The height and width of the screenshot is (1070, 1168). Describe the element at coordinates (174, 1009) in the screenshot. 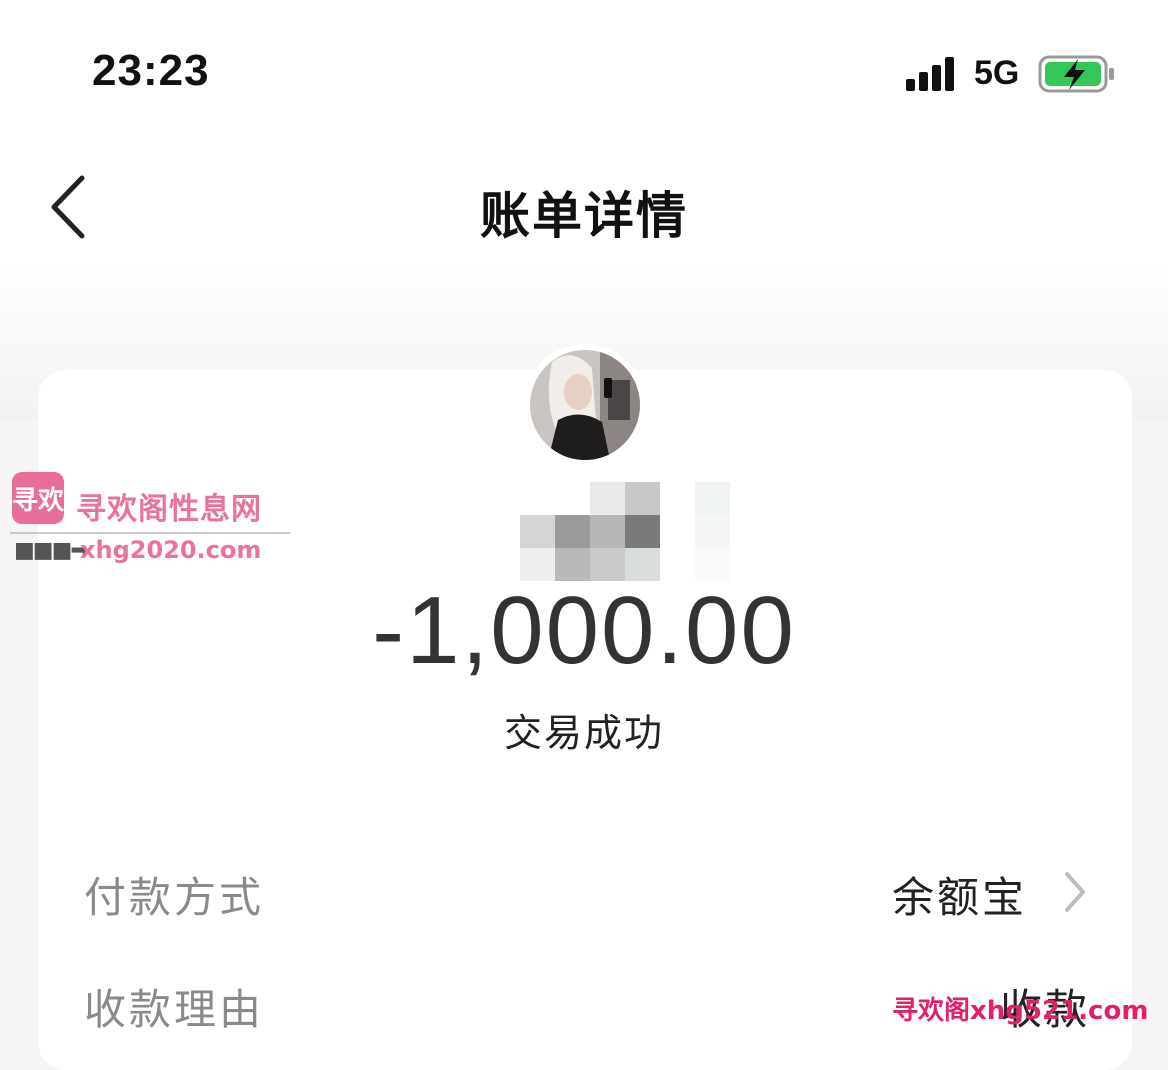

I see `payment-reason-label: 收款理由` at that location.